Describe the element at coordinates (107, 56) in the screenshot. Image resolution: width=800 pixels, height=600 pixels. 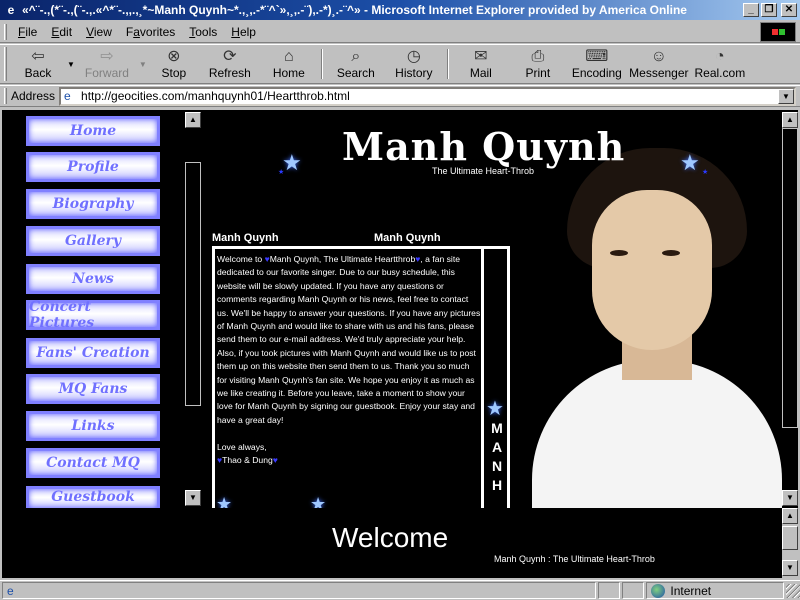
I see `forward-arrow-icon: ⇨` at that location.